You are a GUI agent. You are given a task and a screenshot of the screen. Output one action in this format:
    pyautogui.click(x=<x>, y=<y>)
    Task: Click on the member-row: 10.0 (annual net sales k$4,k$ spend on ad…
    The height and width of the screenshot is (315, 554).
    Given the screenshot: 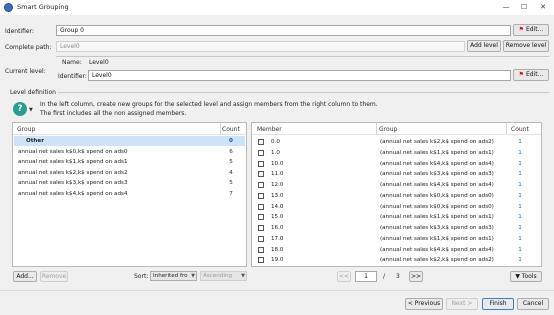 What is the action you would take?
    pyautogui.click(x=396, y=164)
    